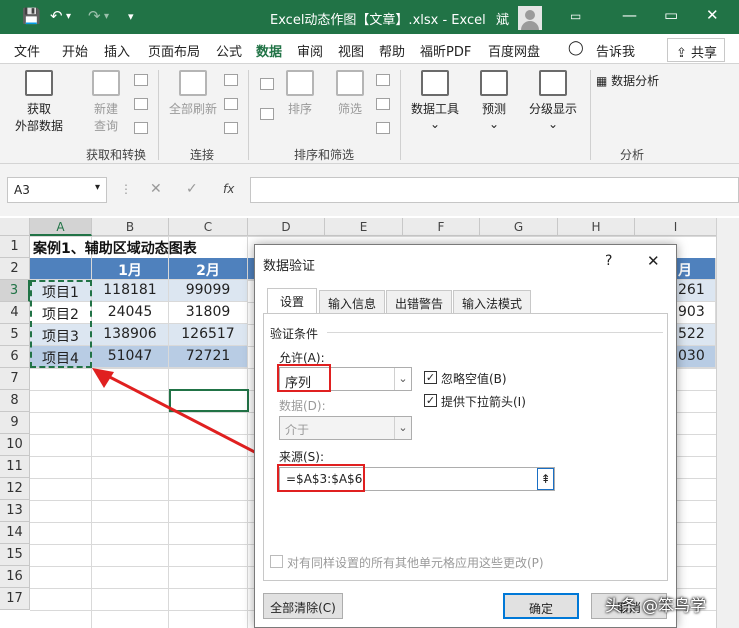 Image resolution: width=739 pixels, height=628 pixels. I want to click on data-analysis-button: ▦ 数据分析, so click(633, 80).